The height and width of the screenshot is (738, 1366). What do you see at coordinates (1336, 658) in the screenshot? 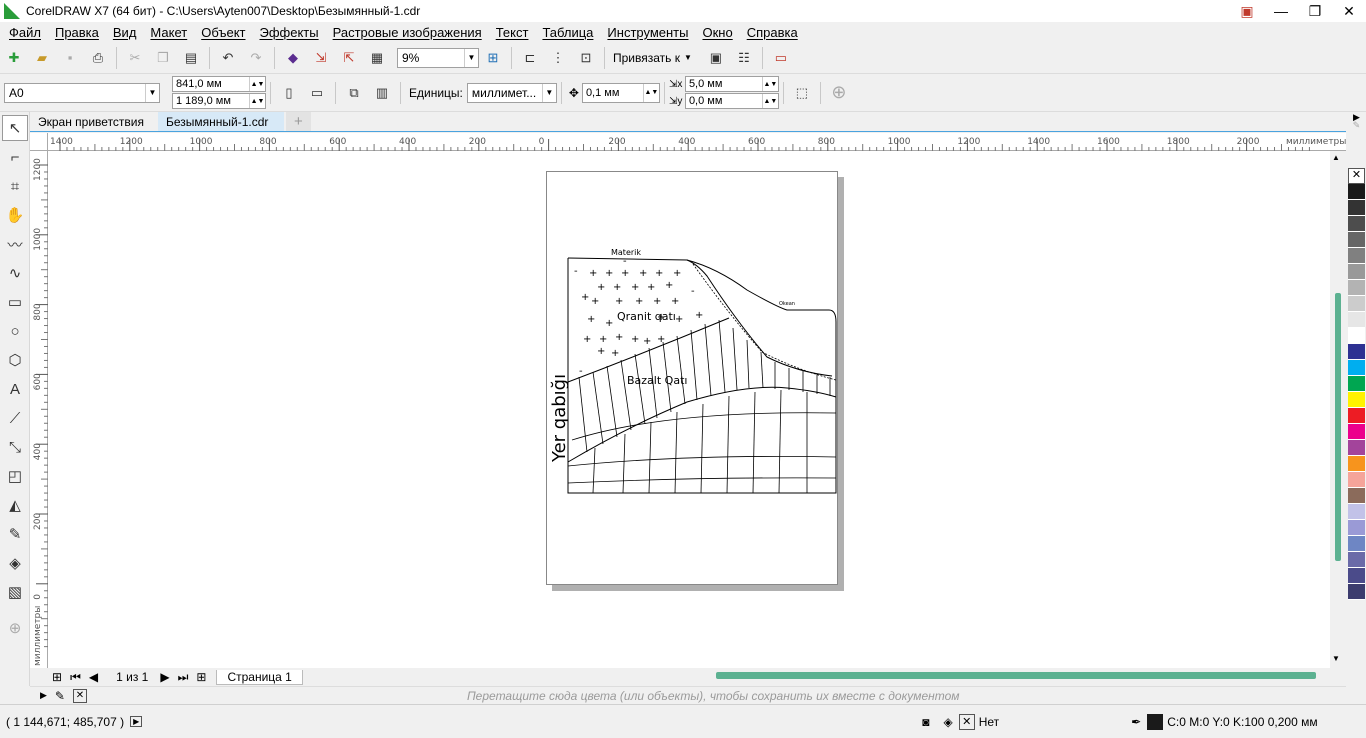
I see `scroll-down-icon: ▼` at bounding box center [1336, 658].